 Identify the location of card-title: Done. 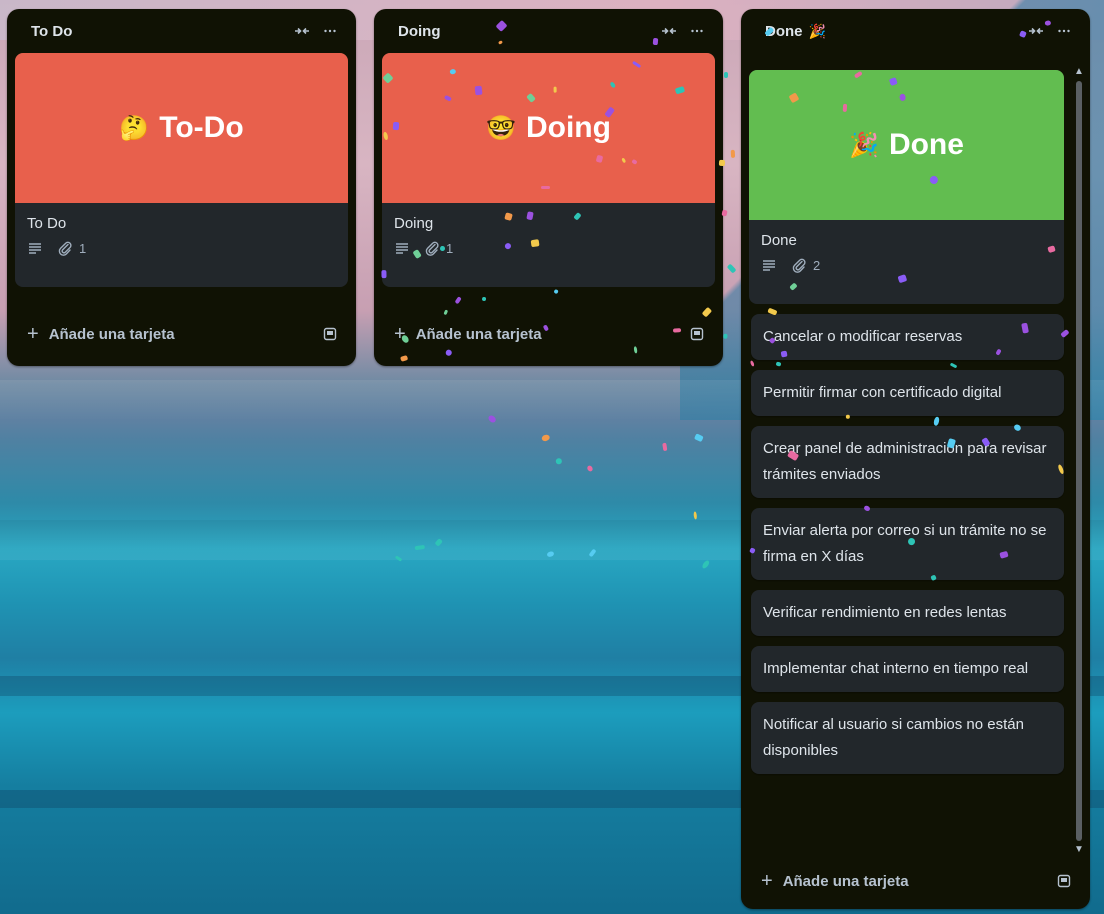
(779, 240).